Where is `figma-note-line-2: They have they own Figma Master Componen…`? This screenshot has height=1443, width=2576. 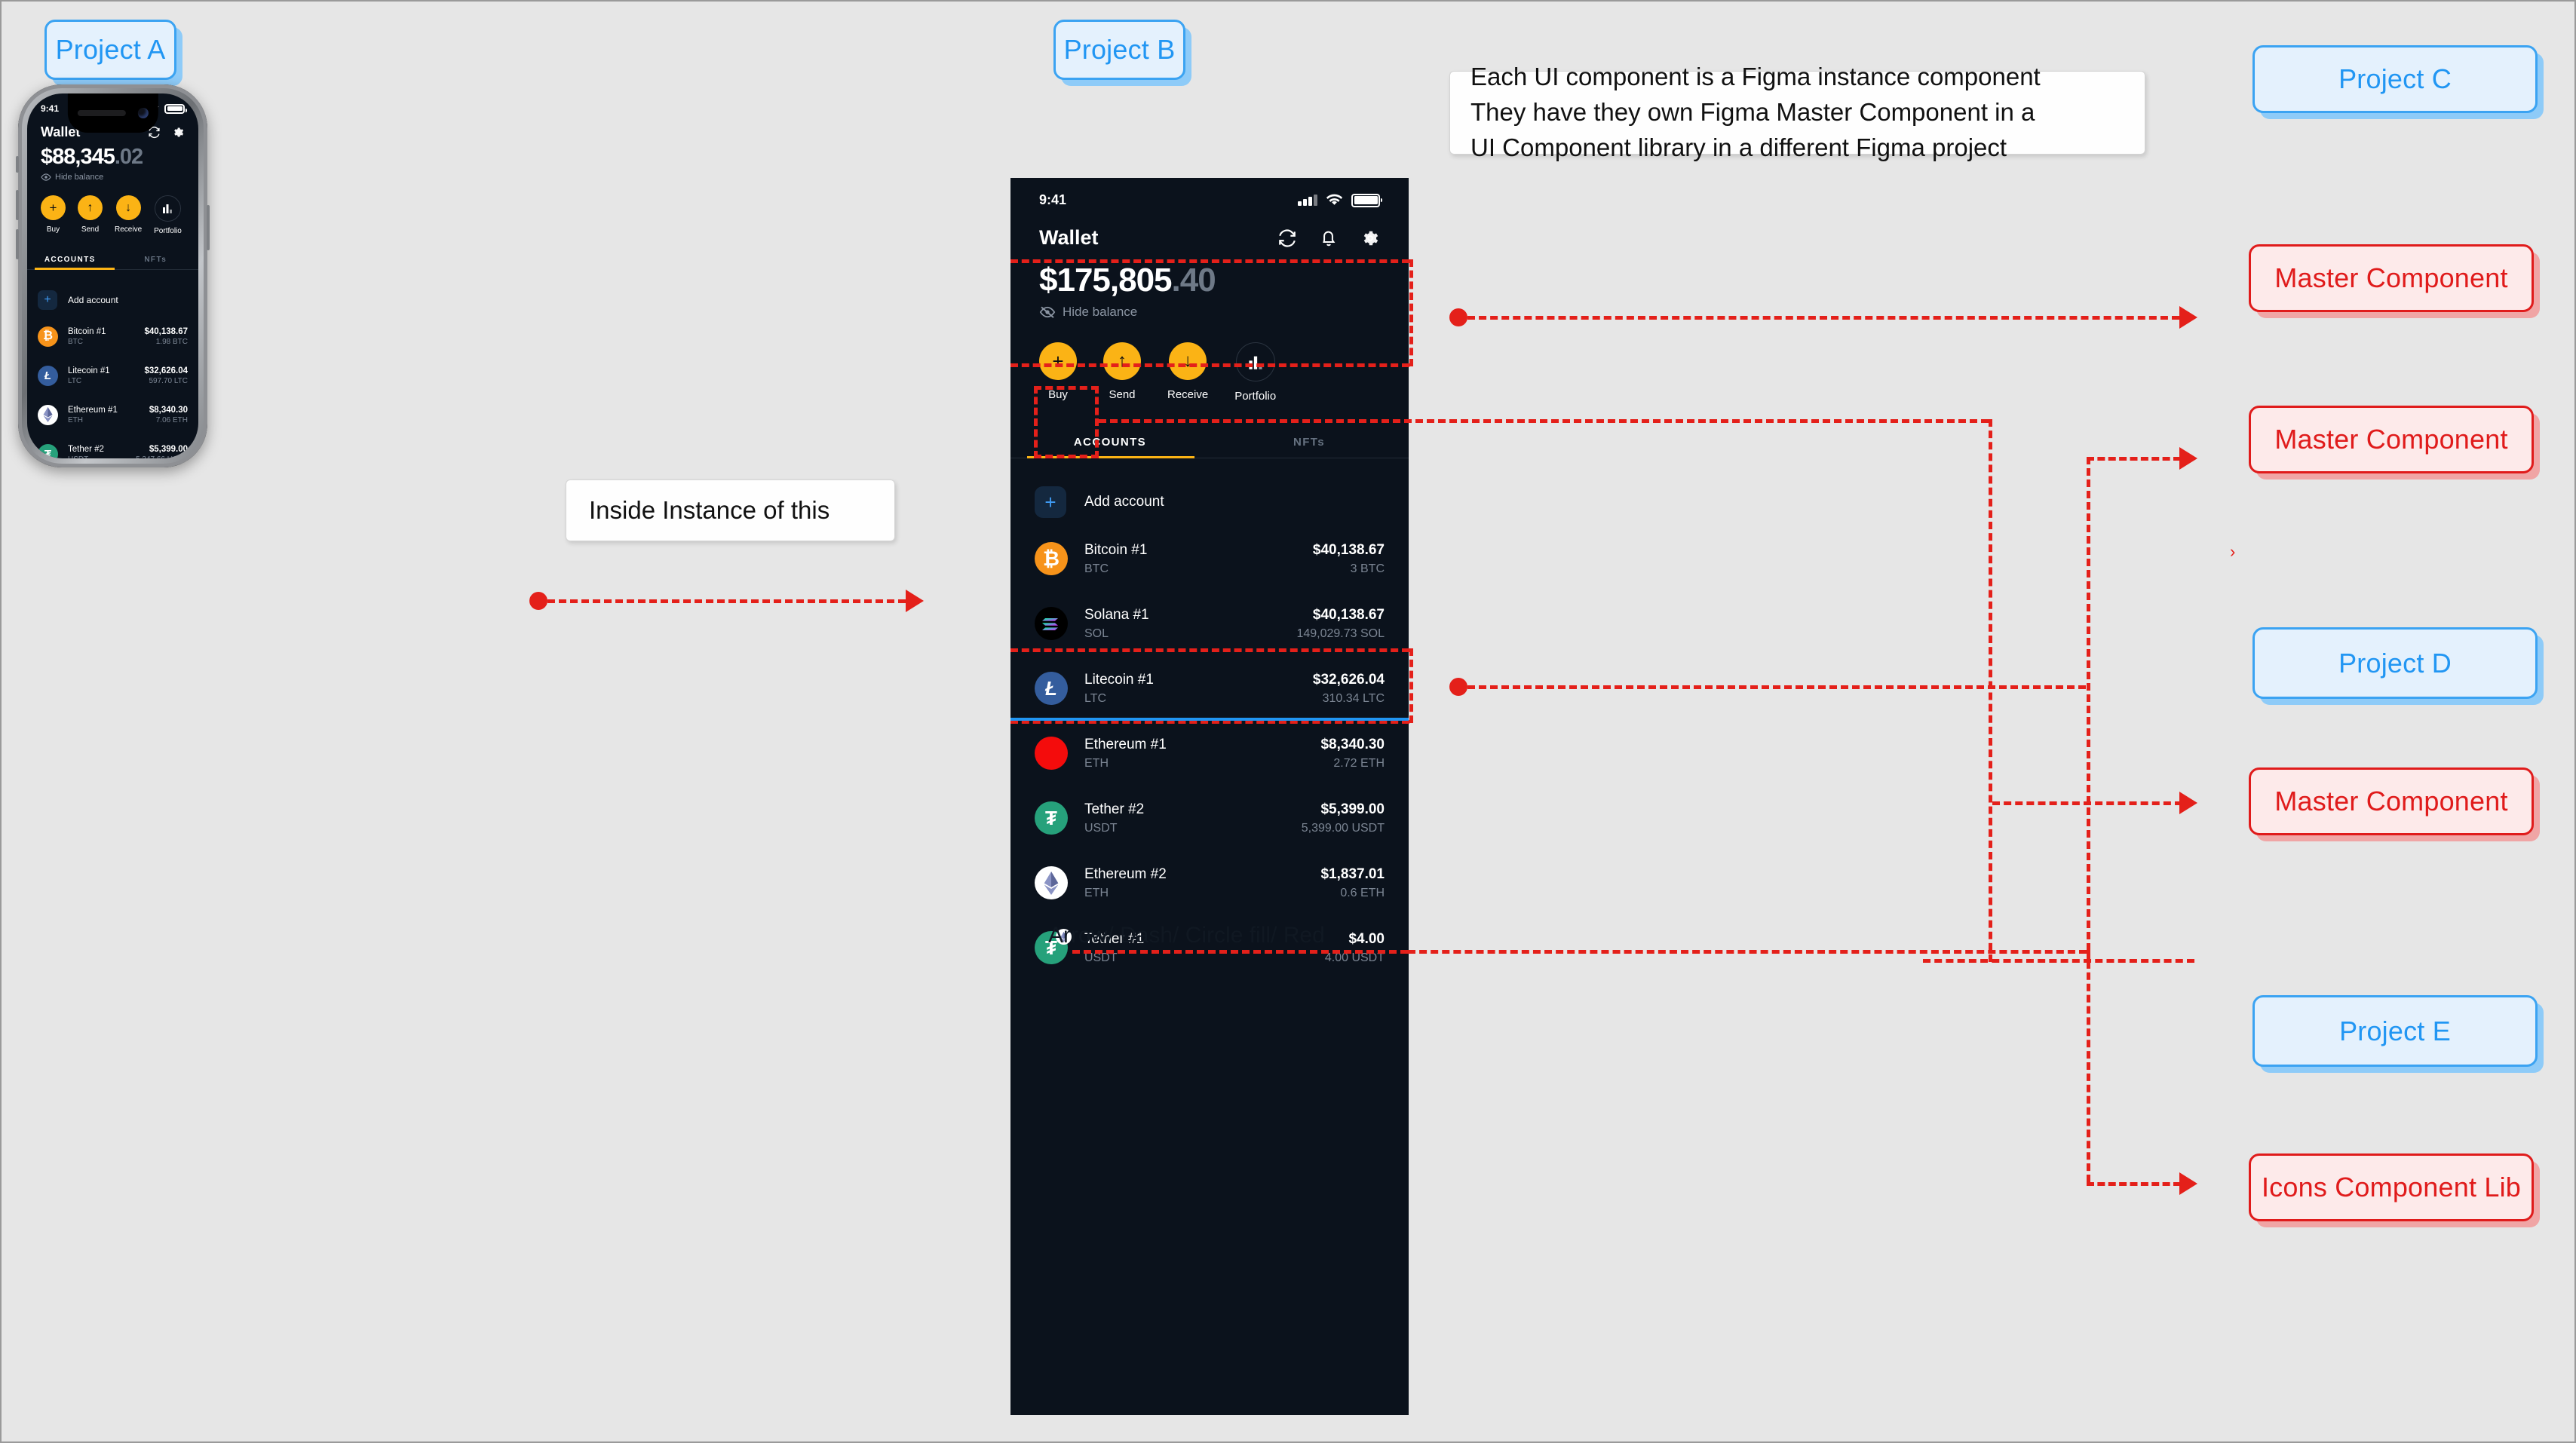 figma-note-line-2: They have they own Figma Master Componen… is located at coordinates (1752, 112).